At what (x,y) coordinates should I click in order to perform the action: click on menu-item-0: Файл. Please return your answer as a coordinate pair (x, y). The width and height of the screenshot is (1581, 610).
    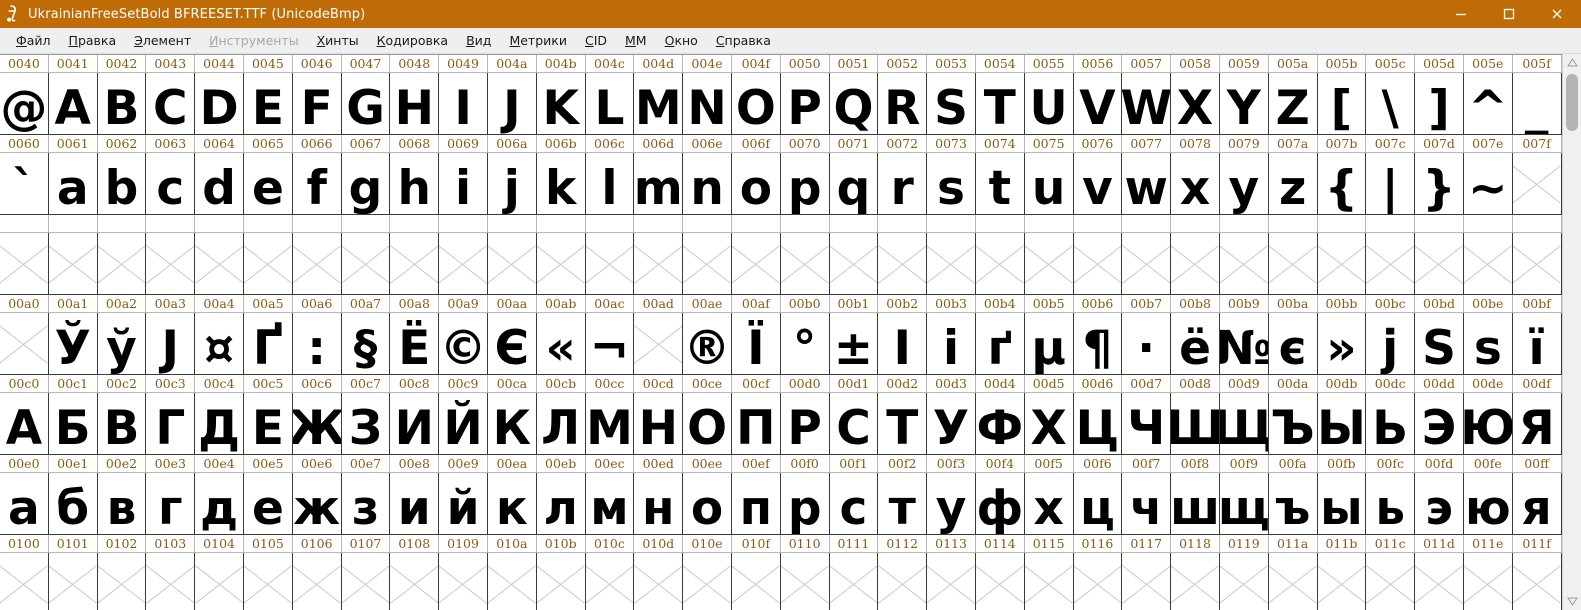
    Looking at the image, I should click on (33, 41).